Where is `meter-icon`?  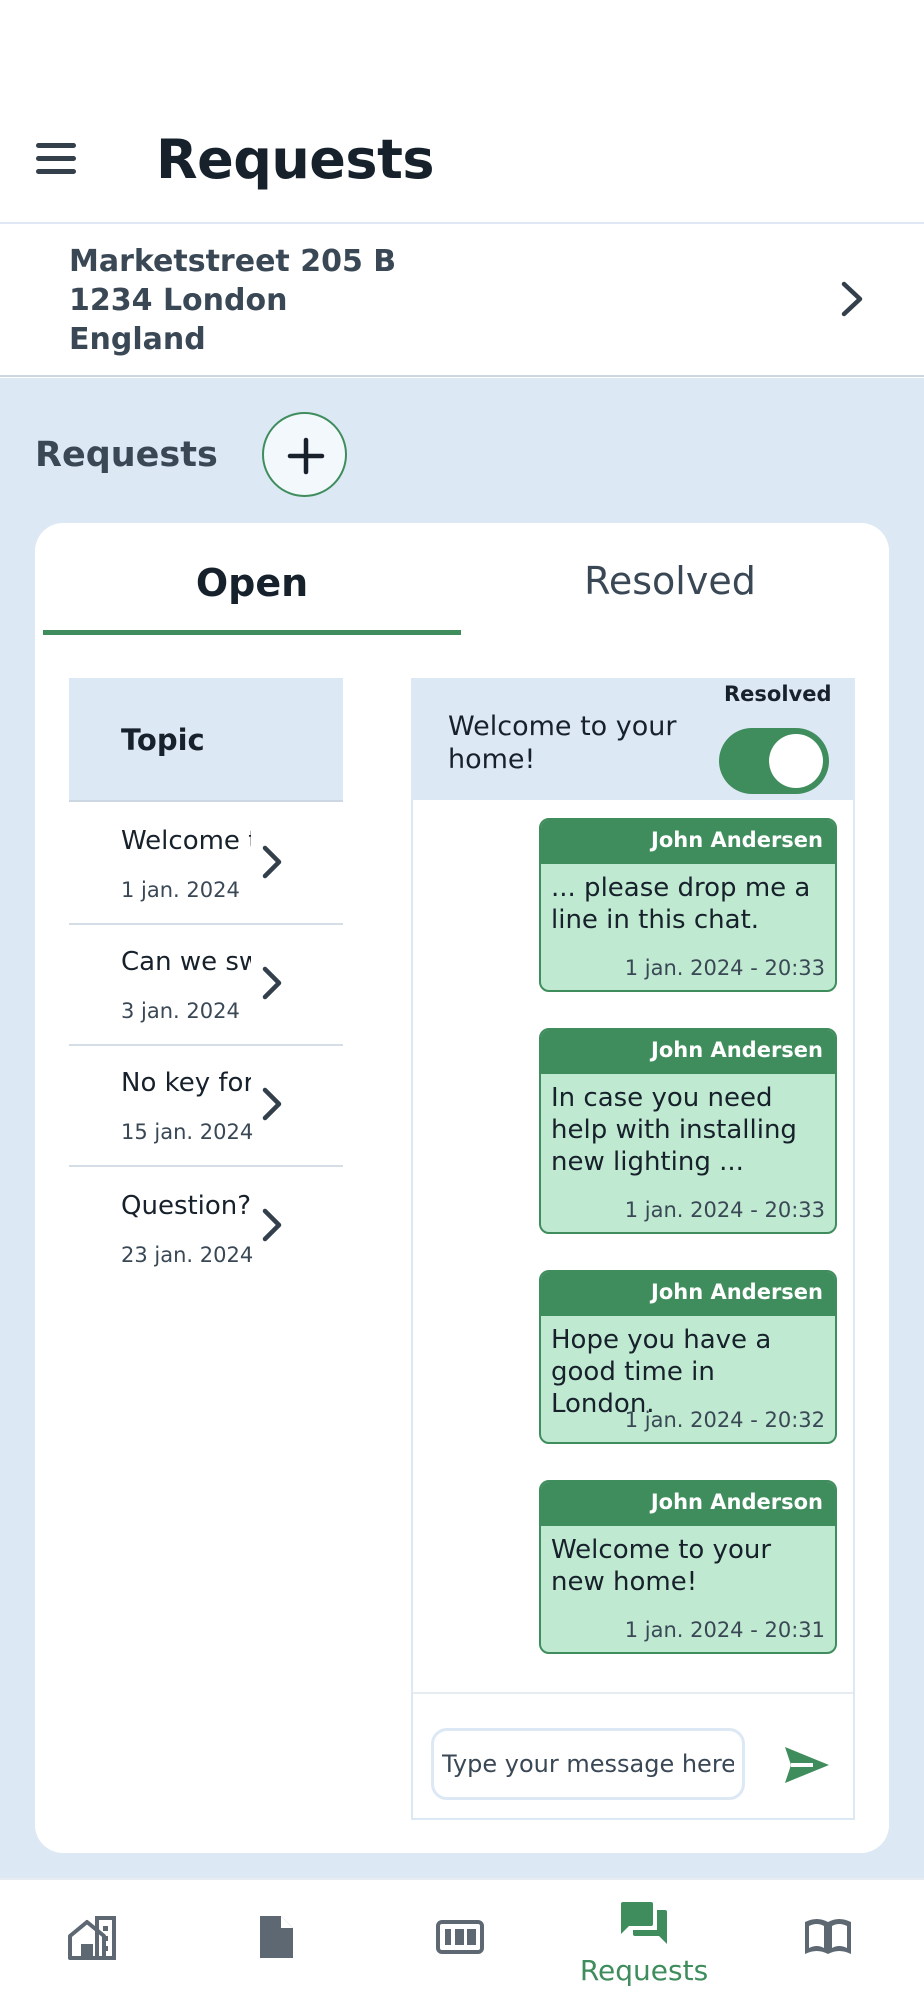
meter-icon is located at coordinates (460, 1937).